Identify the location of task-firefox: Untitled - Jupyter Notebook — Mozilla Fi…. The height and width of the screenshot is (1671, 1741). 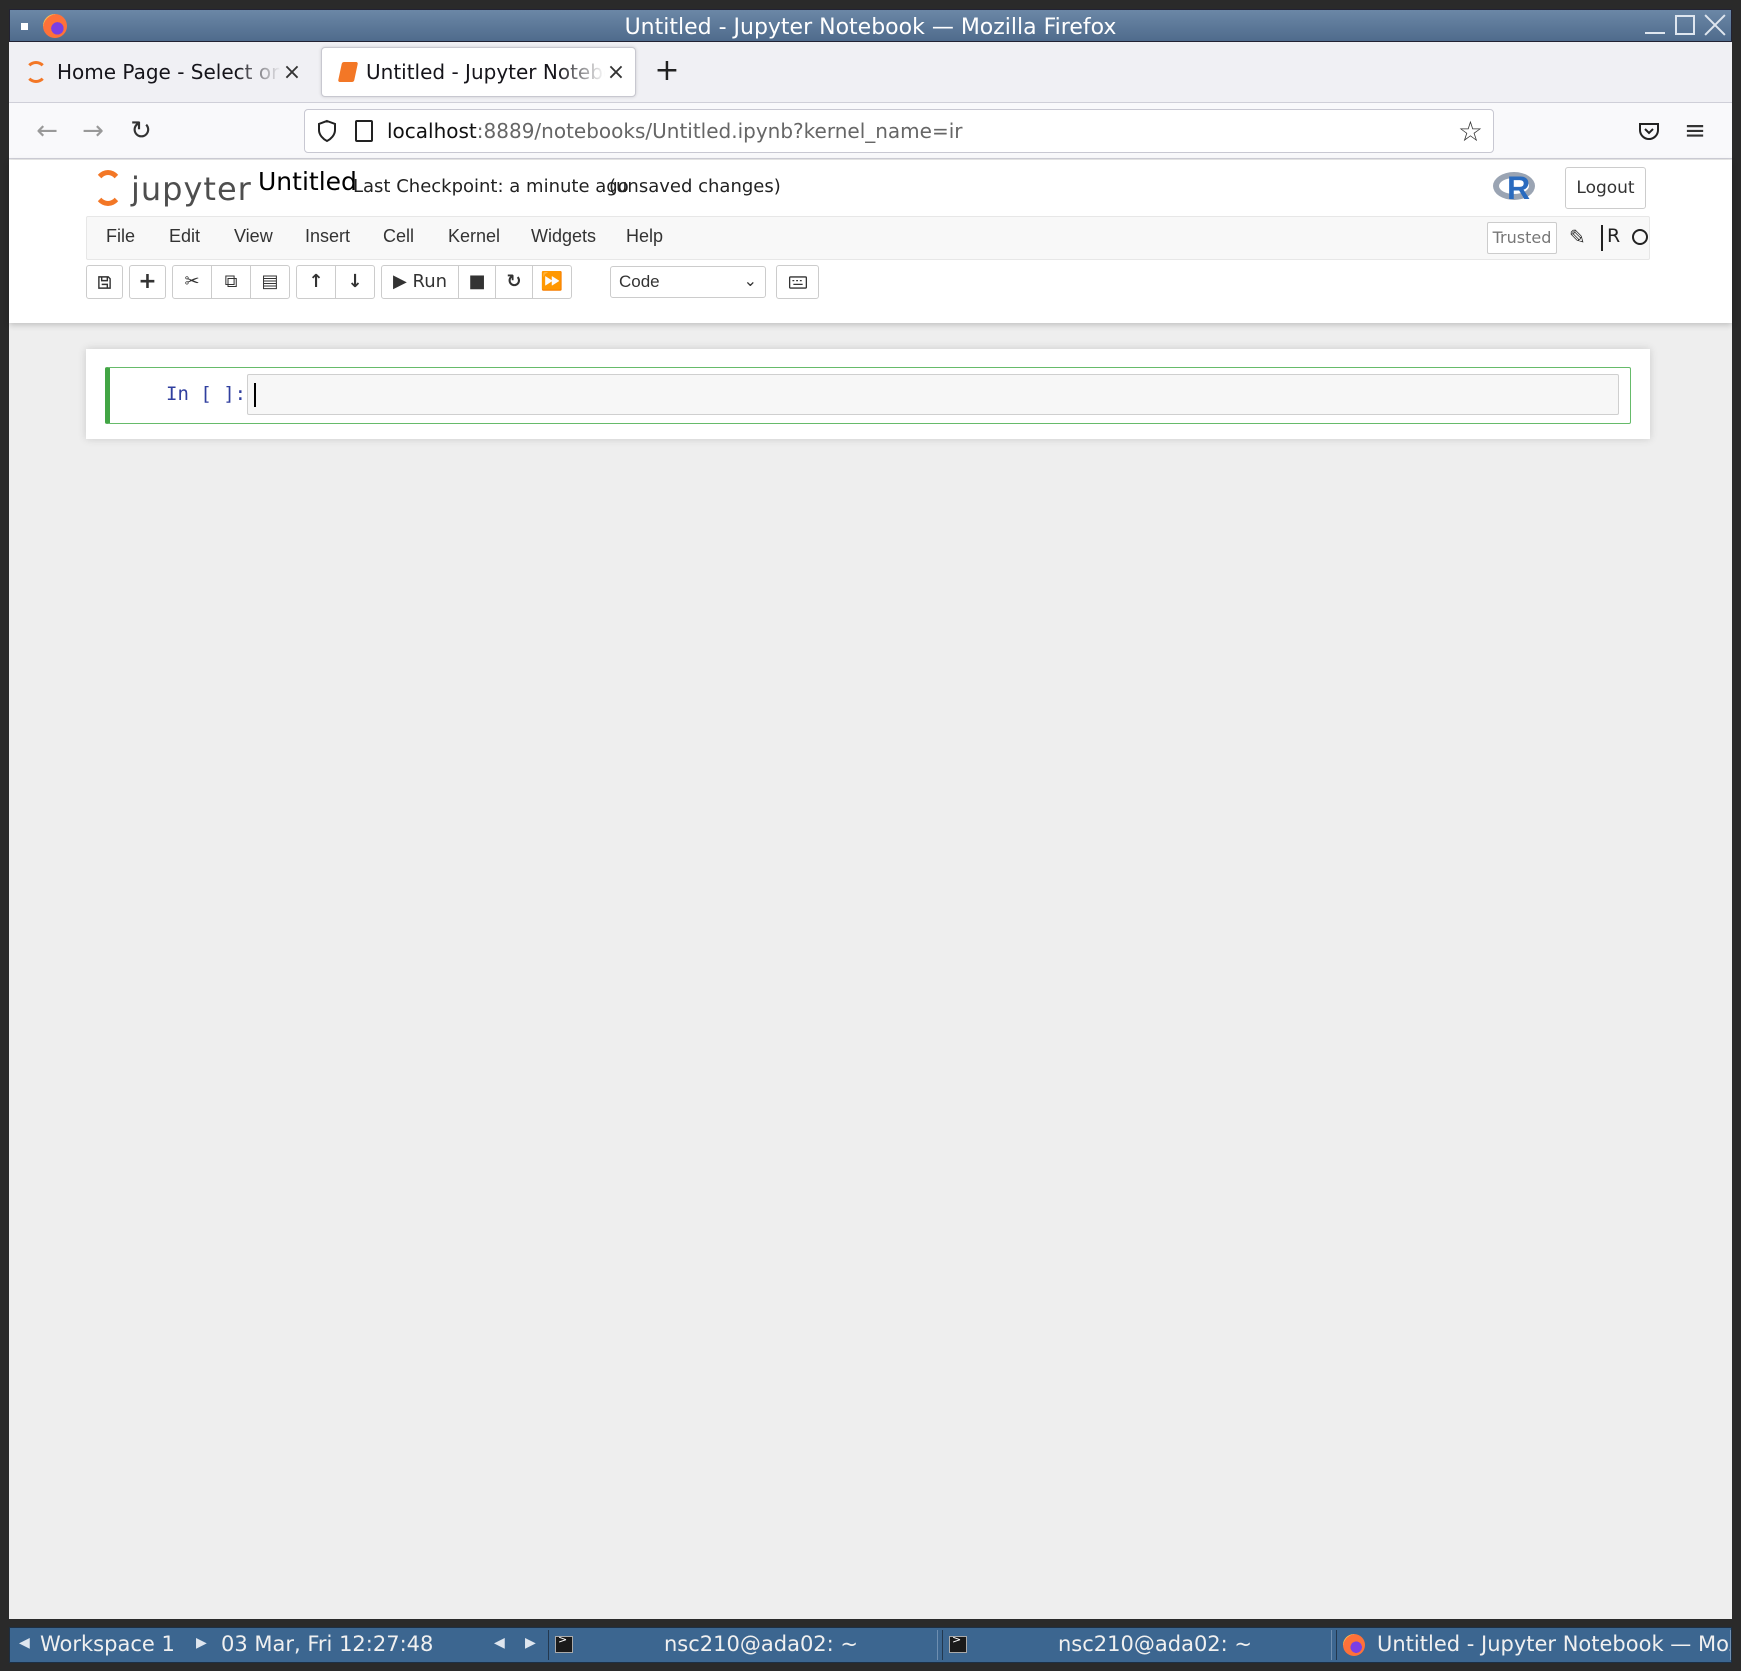
(1533, 1645).